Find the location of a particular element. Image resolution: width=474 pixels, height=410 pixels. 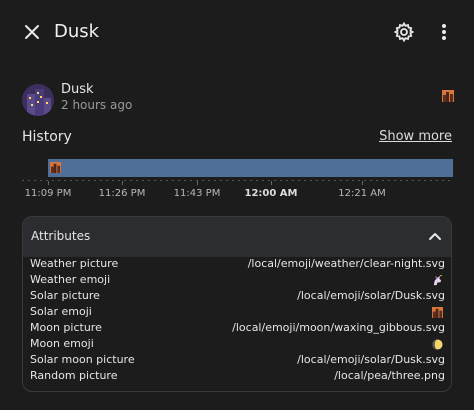

attributes-toggle: Attributes is located at coordinates (237, 237).